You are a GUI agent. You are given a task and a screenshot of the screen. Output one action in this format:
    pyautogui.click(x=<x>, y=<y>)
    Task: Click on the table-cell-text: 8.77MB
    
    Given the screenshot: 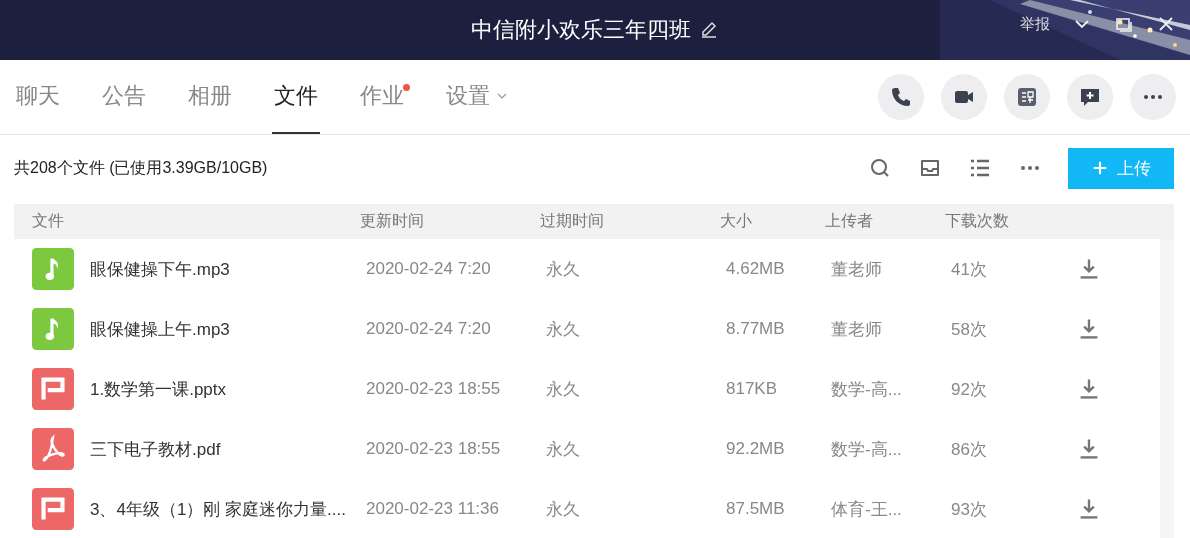 What is the action you would take?
    pyautogui.click(x=755, y=329)
    